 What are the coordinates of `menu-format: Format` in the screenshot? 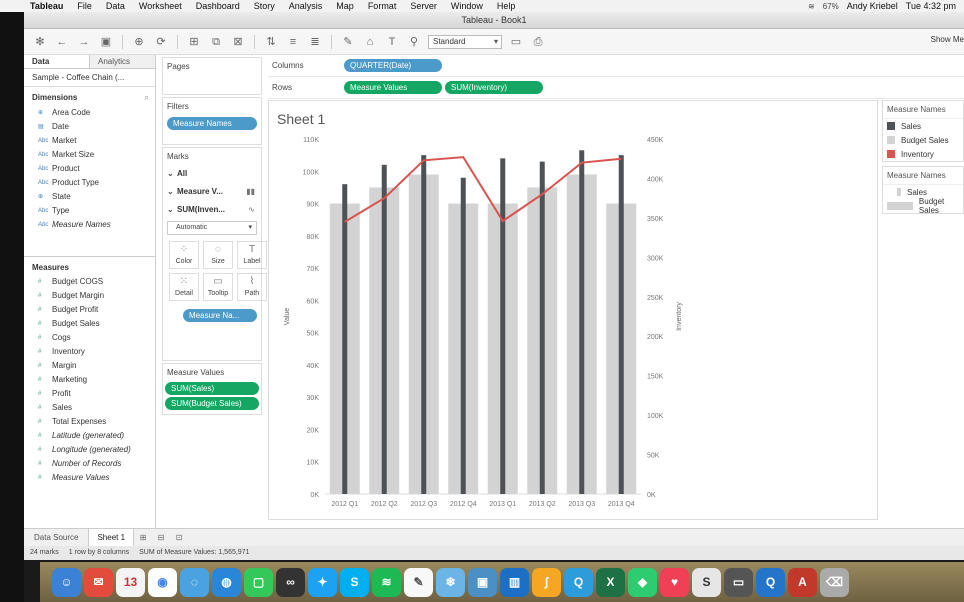 It's located at (382, 6).